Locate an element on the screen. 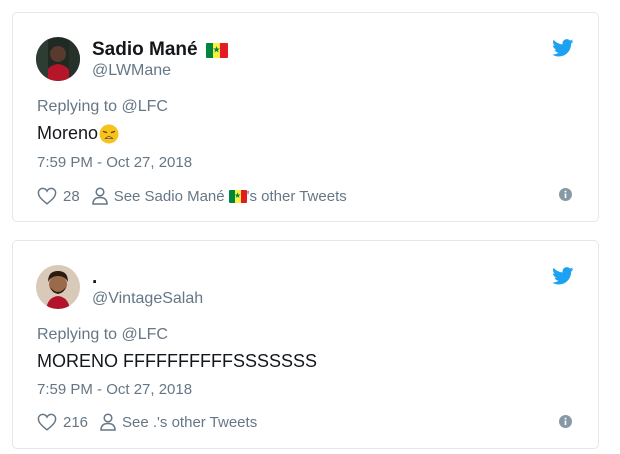  user-handle: @LWMane is located at coordinates (131, 71).